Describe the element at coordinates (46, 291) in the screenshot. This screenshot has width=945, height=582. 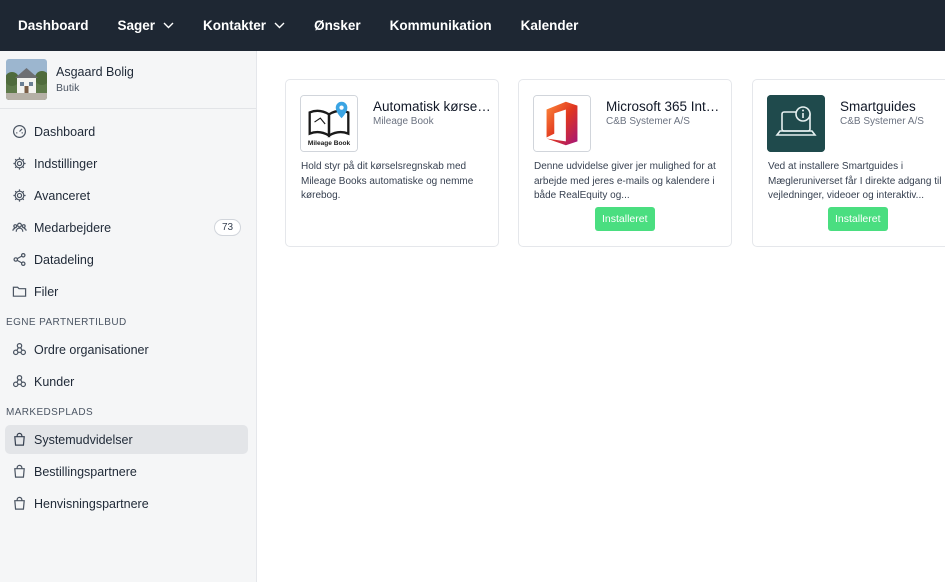
I see `sidebar-item-label: Filer` at that location.